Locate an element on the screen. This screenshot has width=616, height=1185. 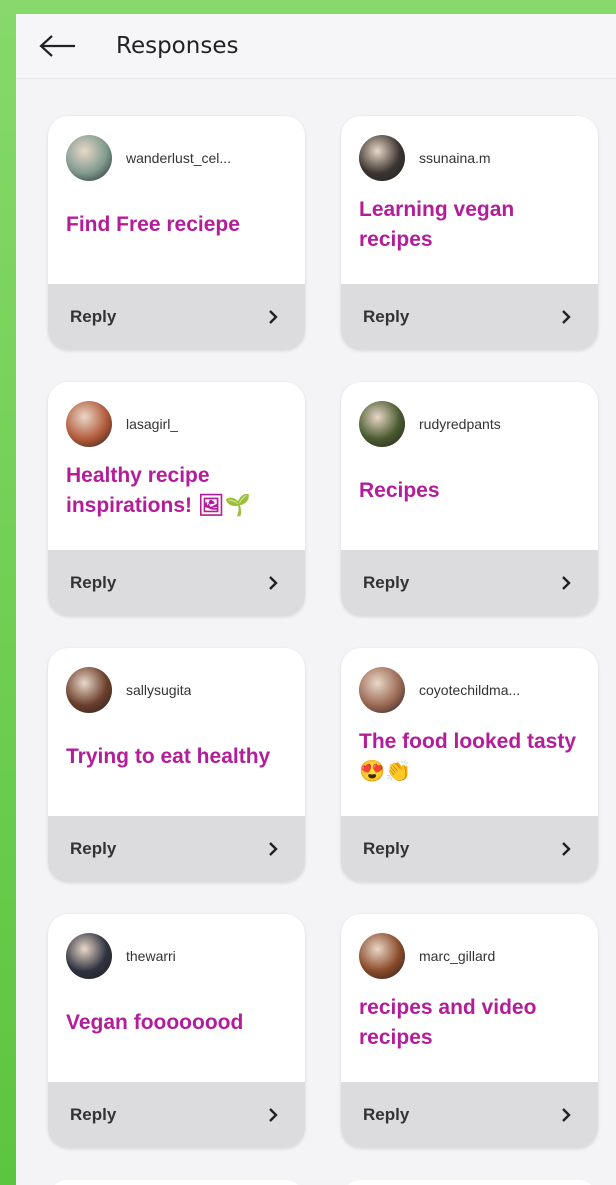
response-card: sallysugita Trying to eat healthy Reply is located at coordinates (176, 765).